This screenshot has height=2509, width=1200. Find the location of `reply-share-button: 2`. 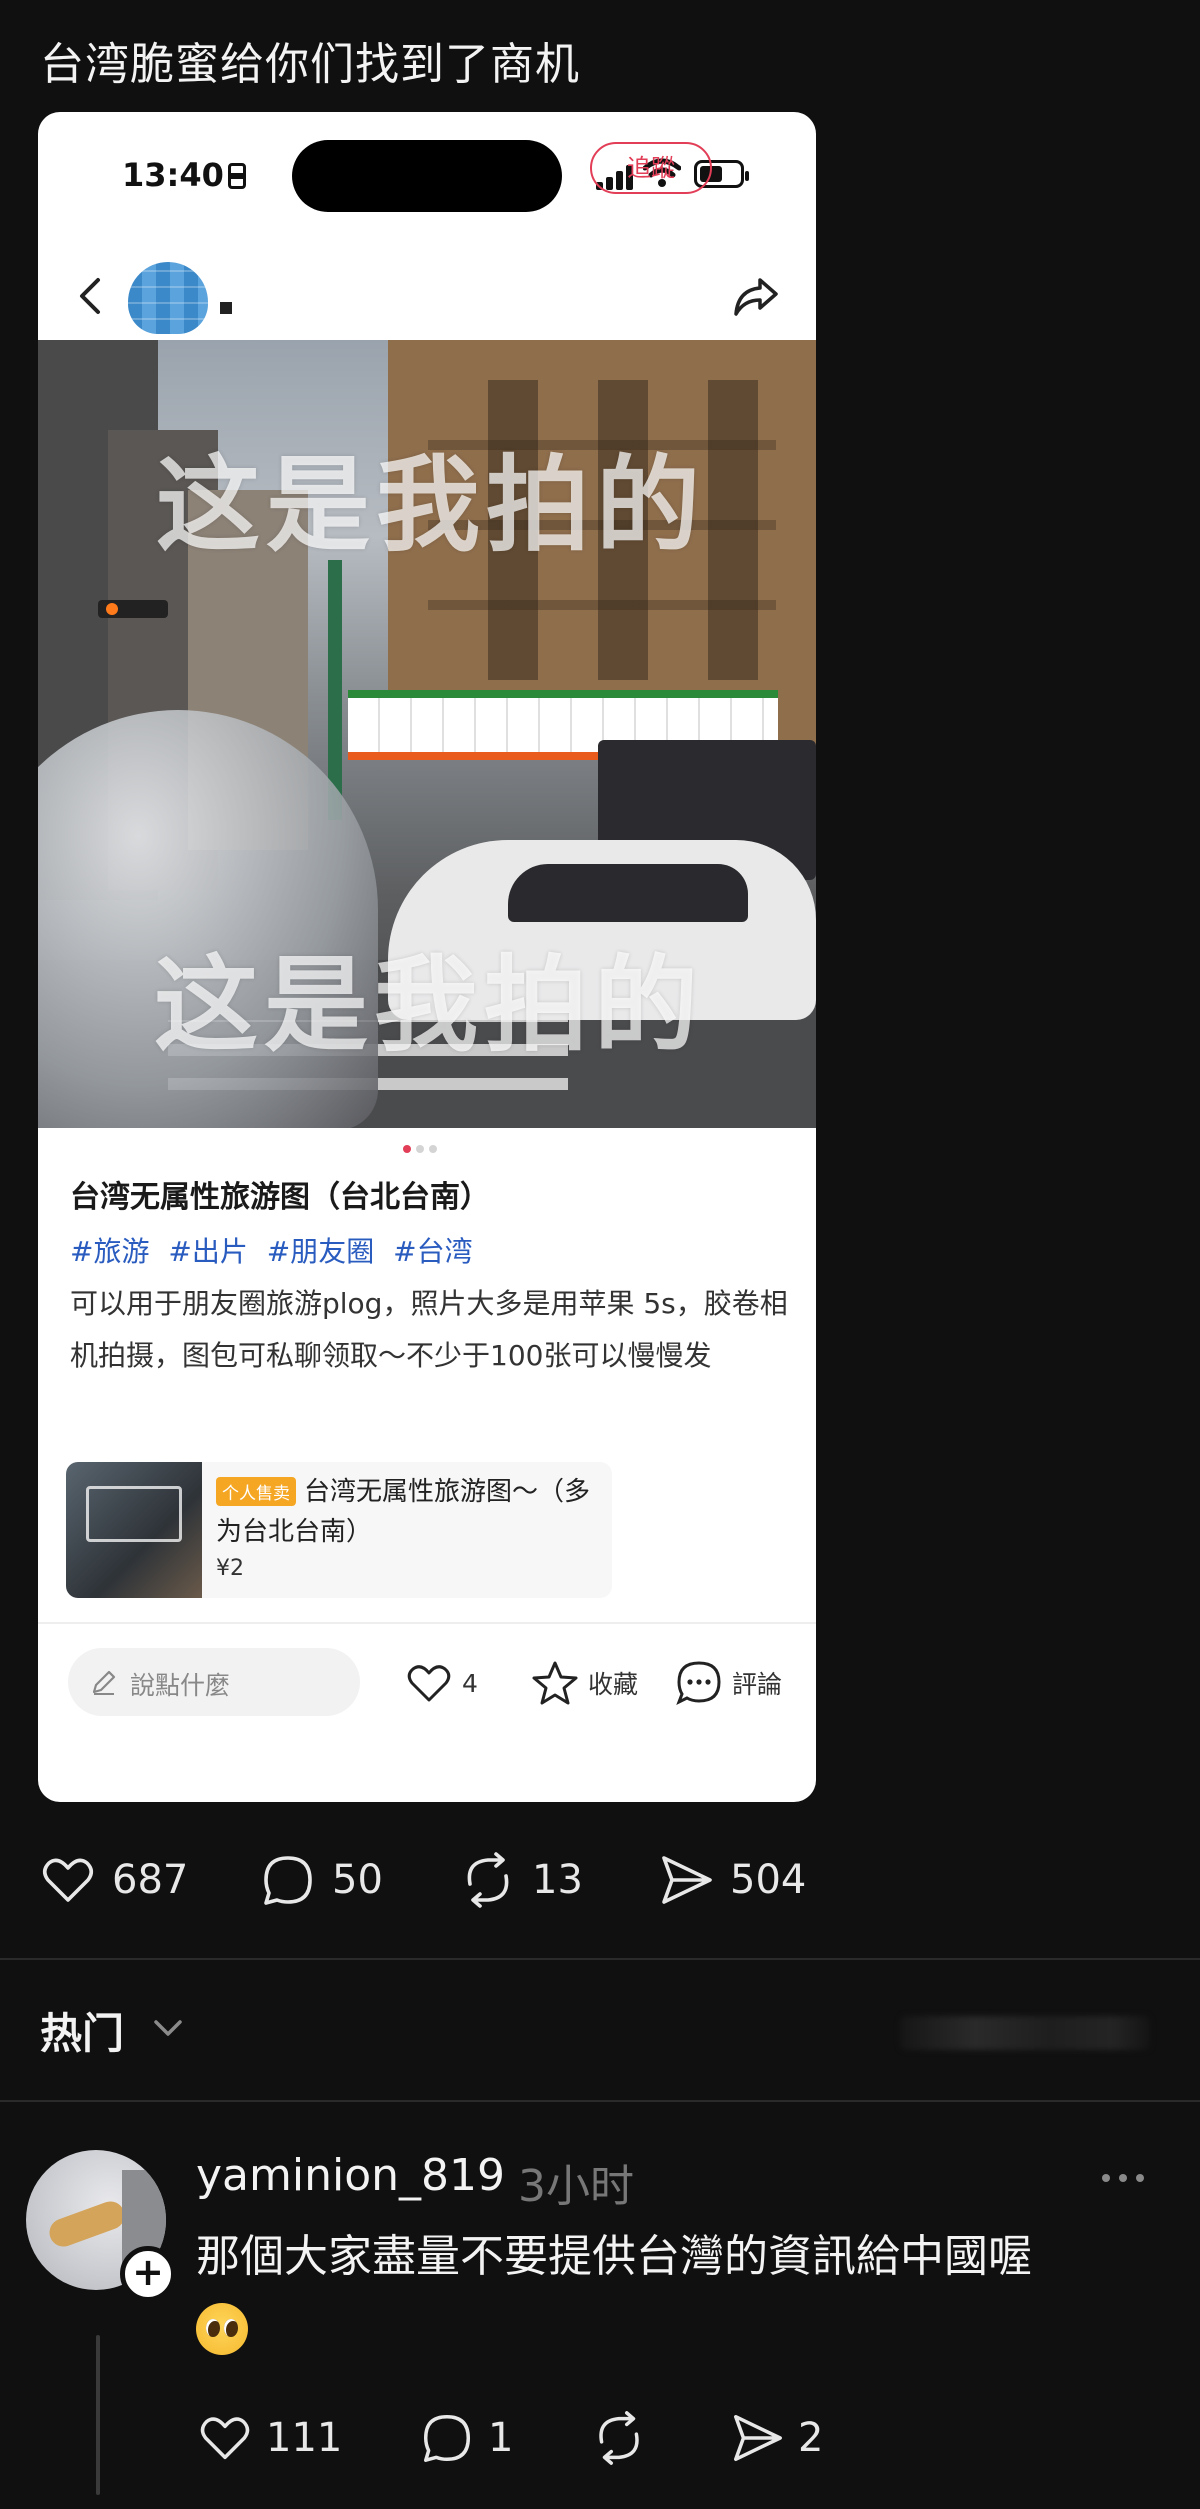

reply-share-button: 2 is located at coordinates (775, 2438).